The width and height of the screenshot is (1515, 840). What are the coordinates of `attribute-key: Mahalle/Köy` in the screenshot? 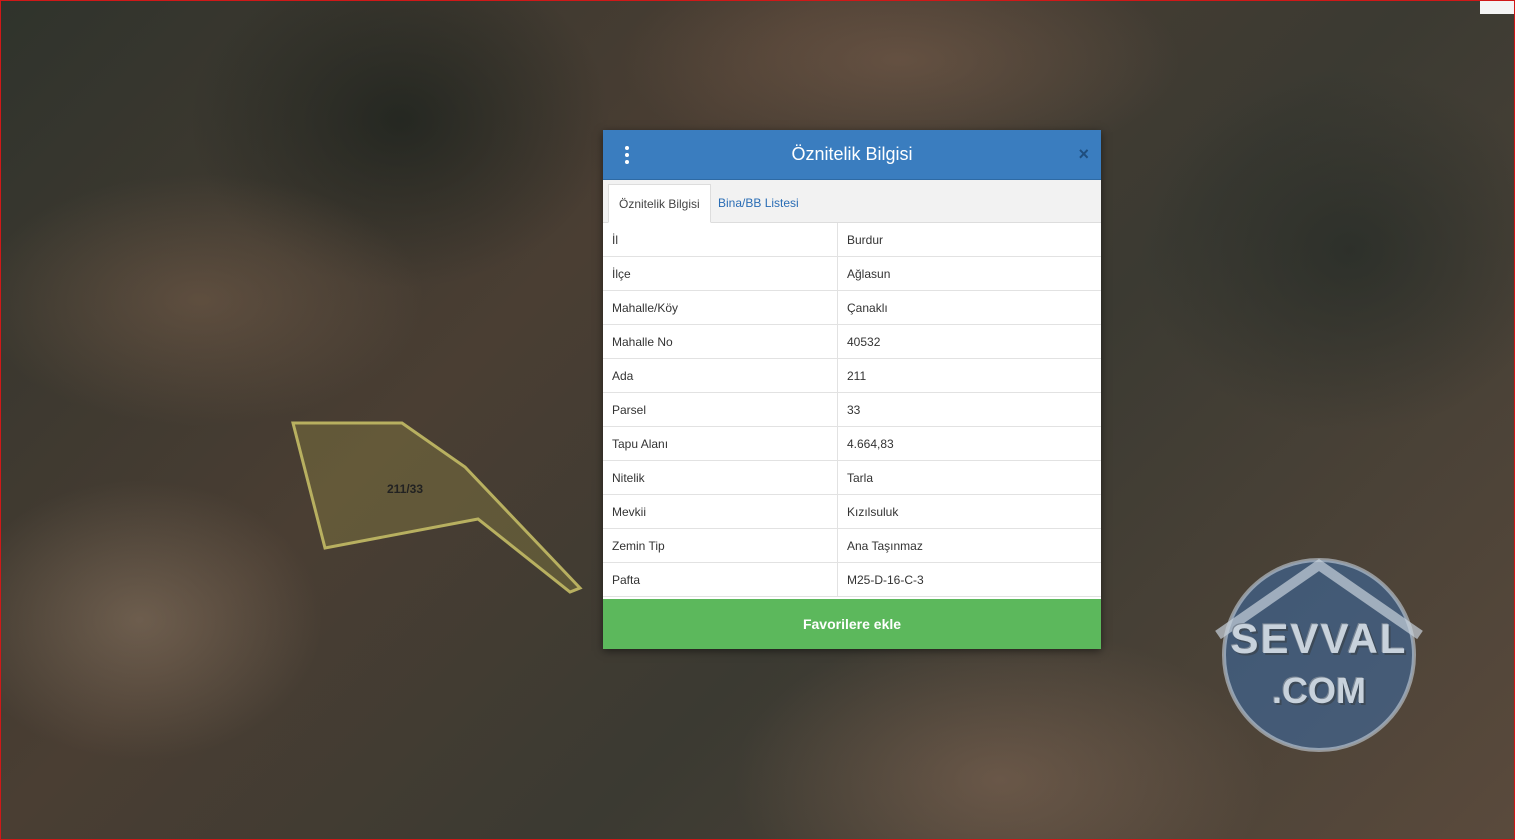 It's located at (720, 307).